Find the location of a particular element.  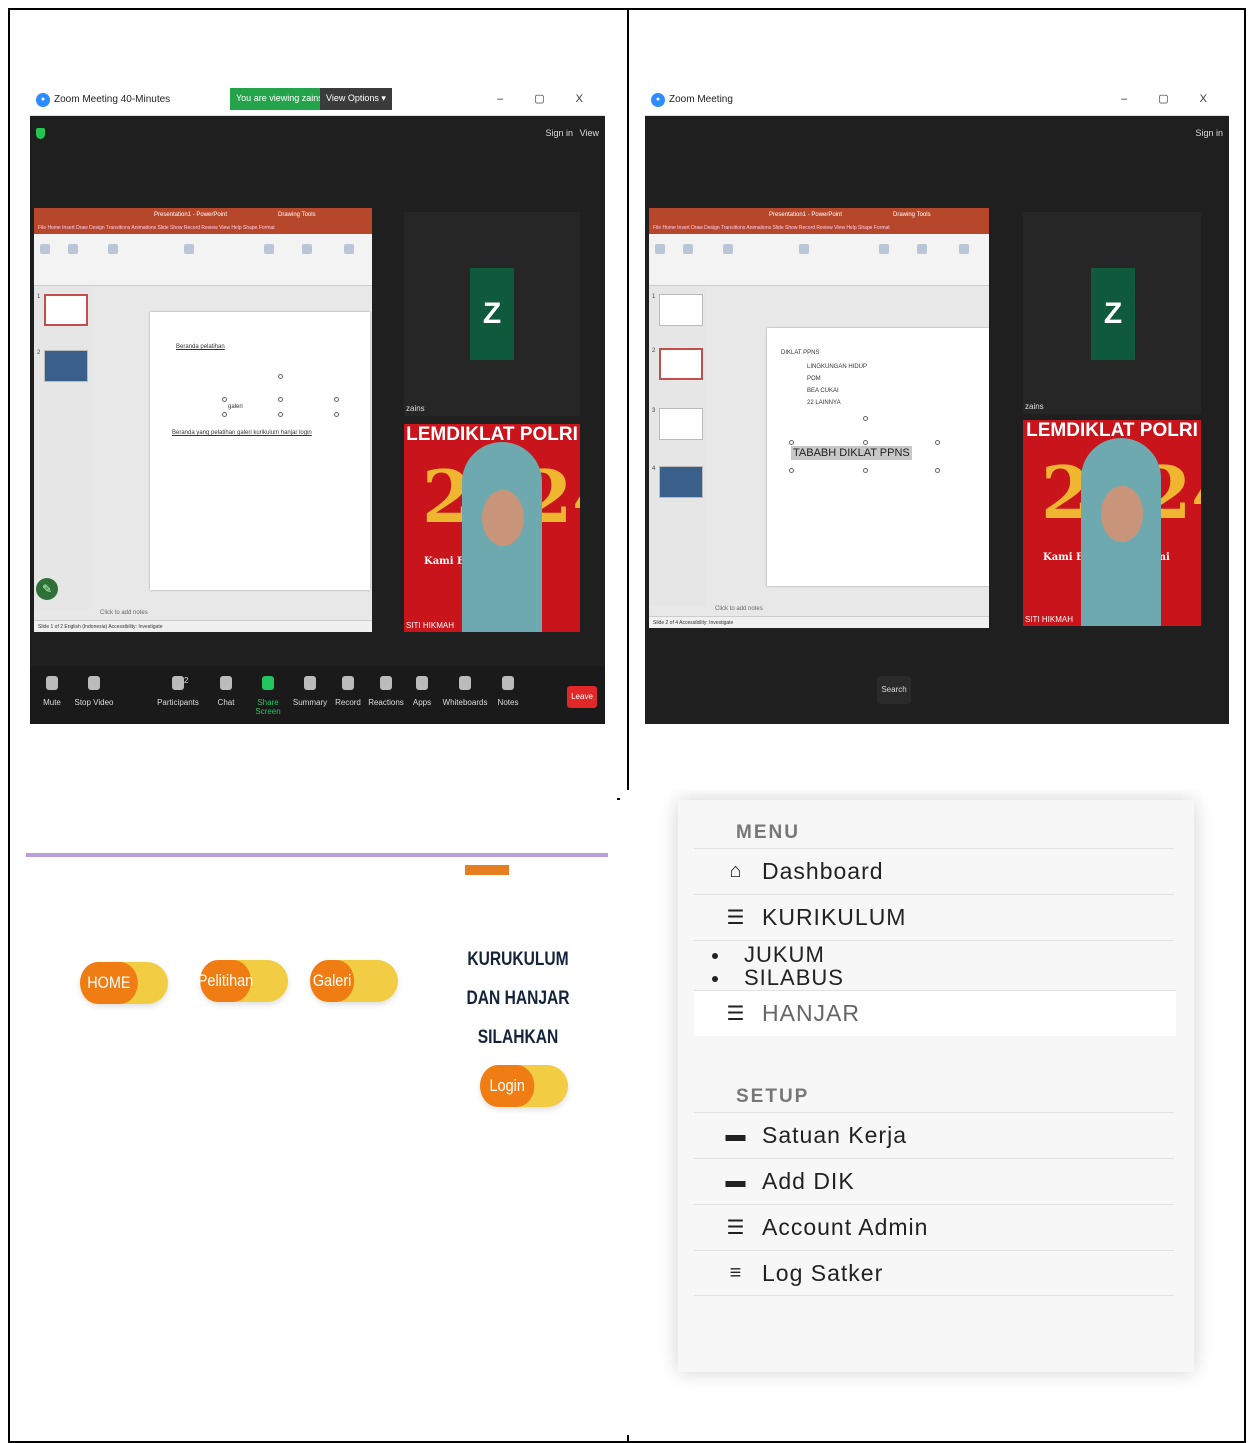

chat-label: Chat is located at coordinates (226, 702).